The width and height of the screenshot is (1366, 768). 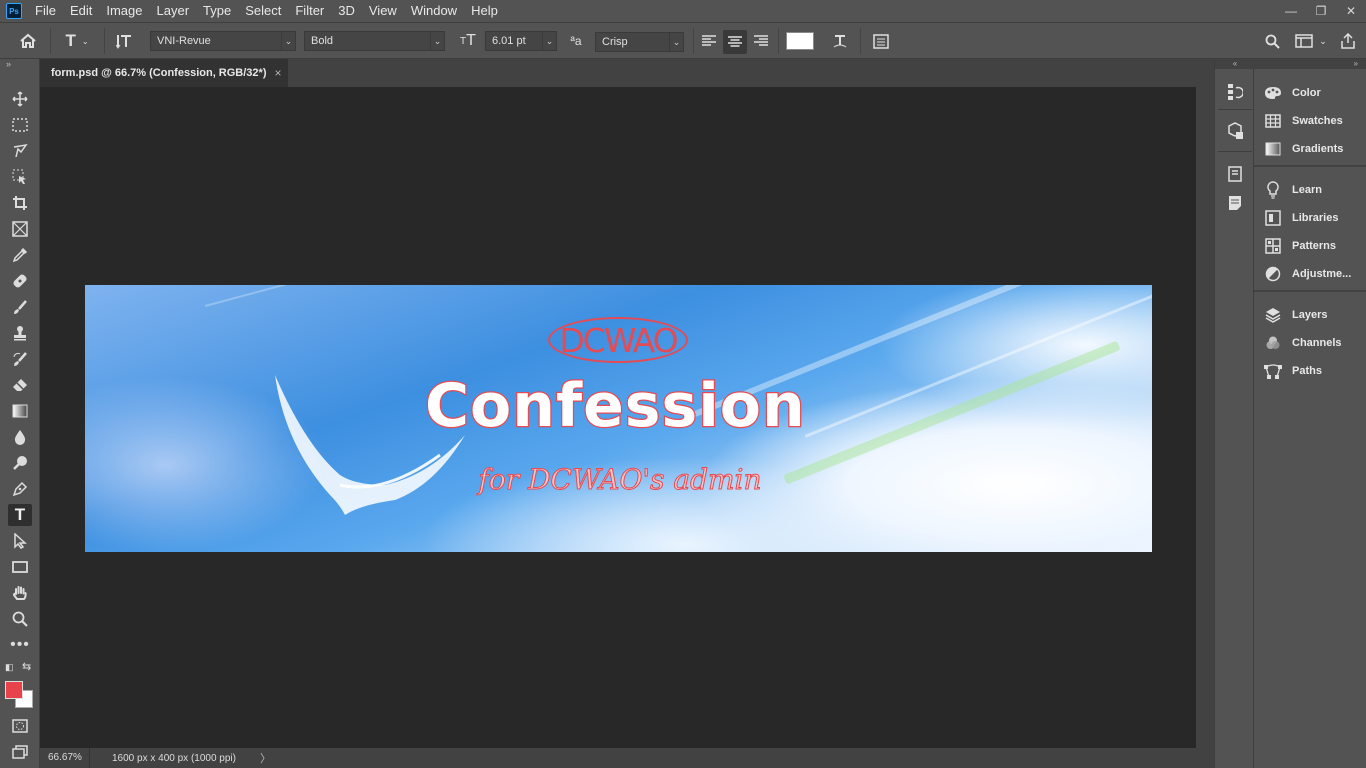 I want to click on type-tool-icon: T, so click(x=20, y=515).